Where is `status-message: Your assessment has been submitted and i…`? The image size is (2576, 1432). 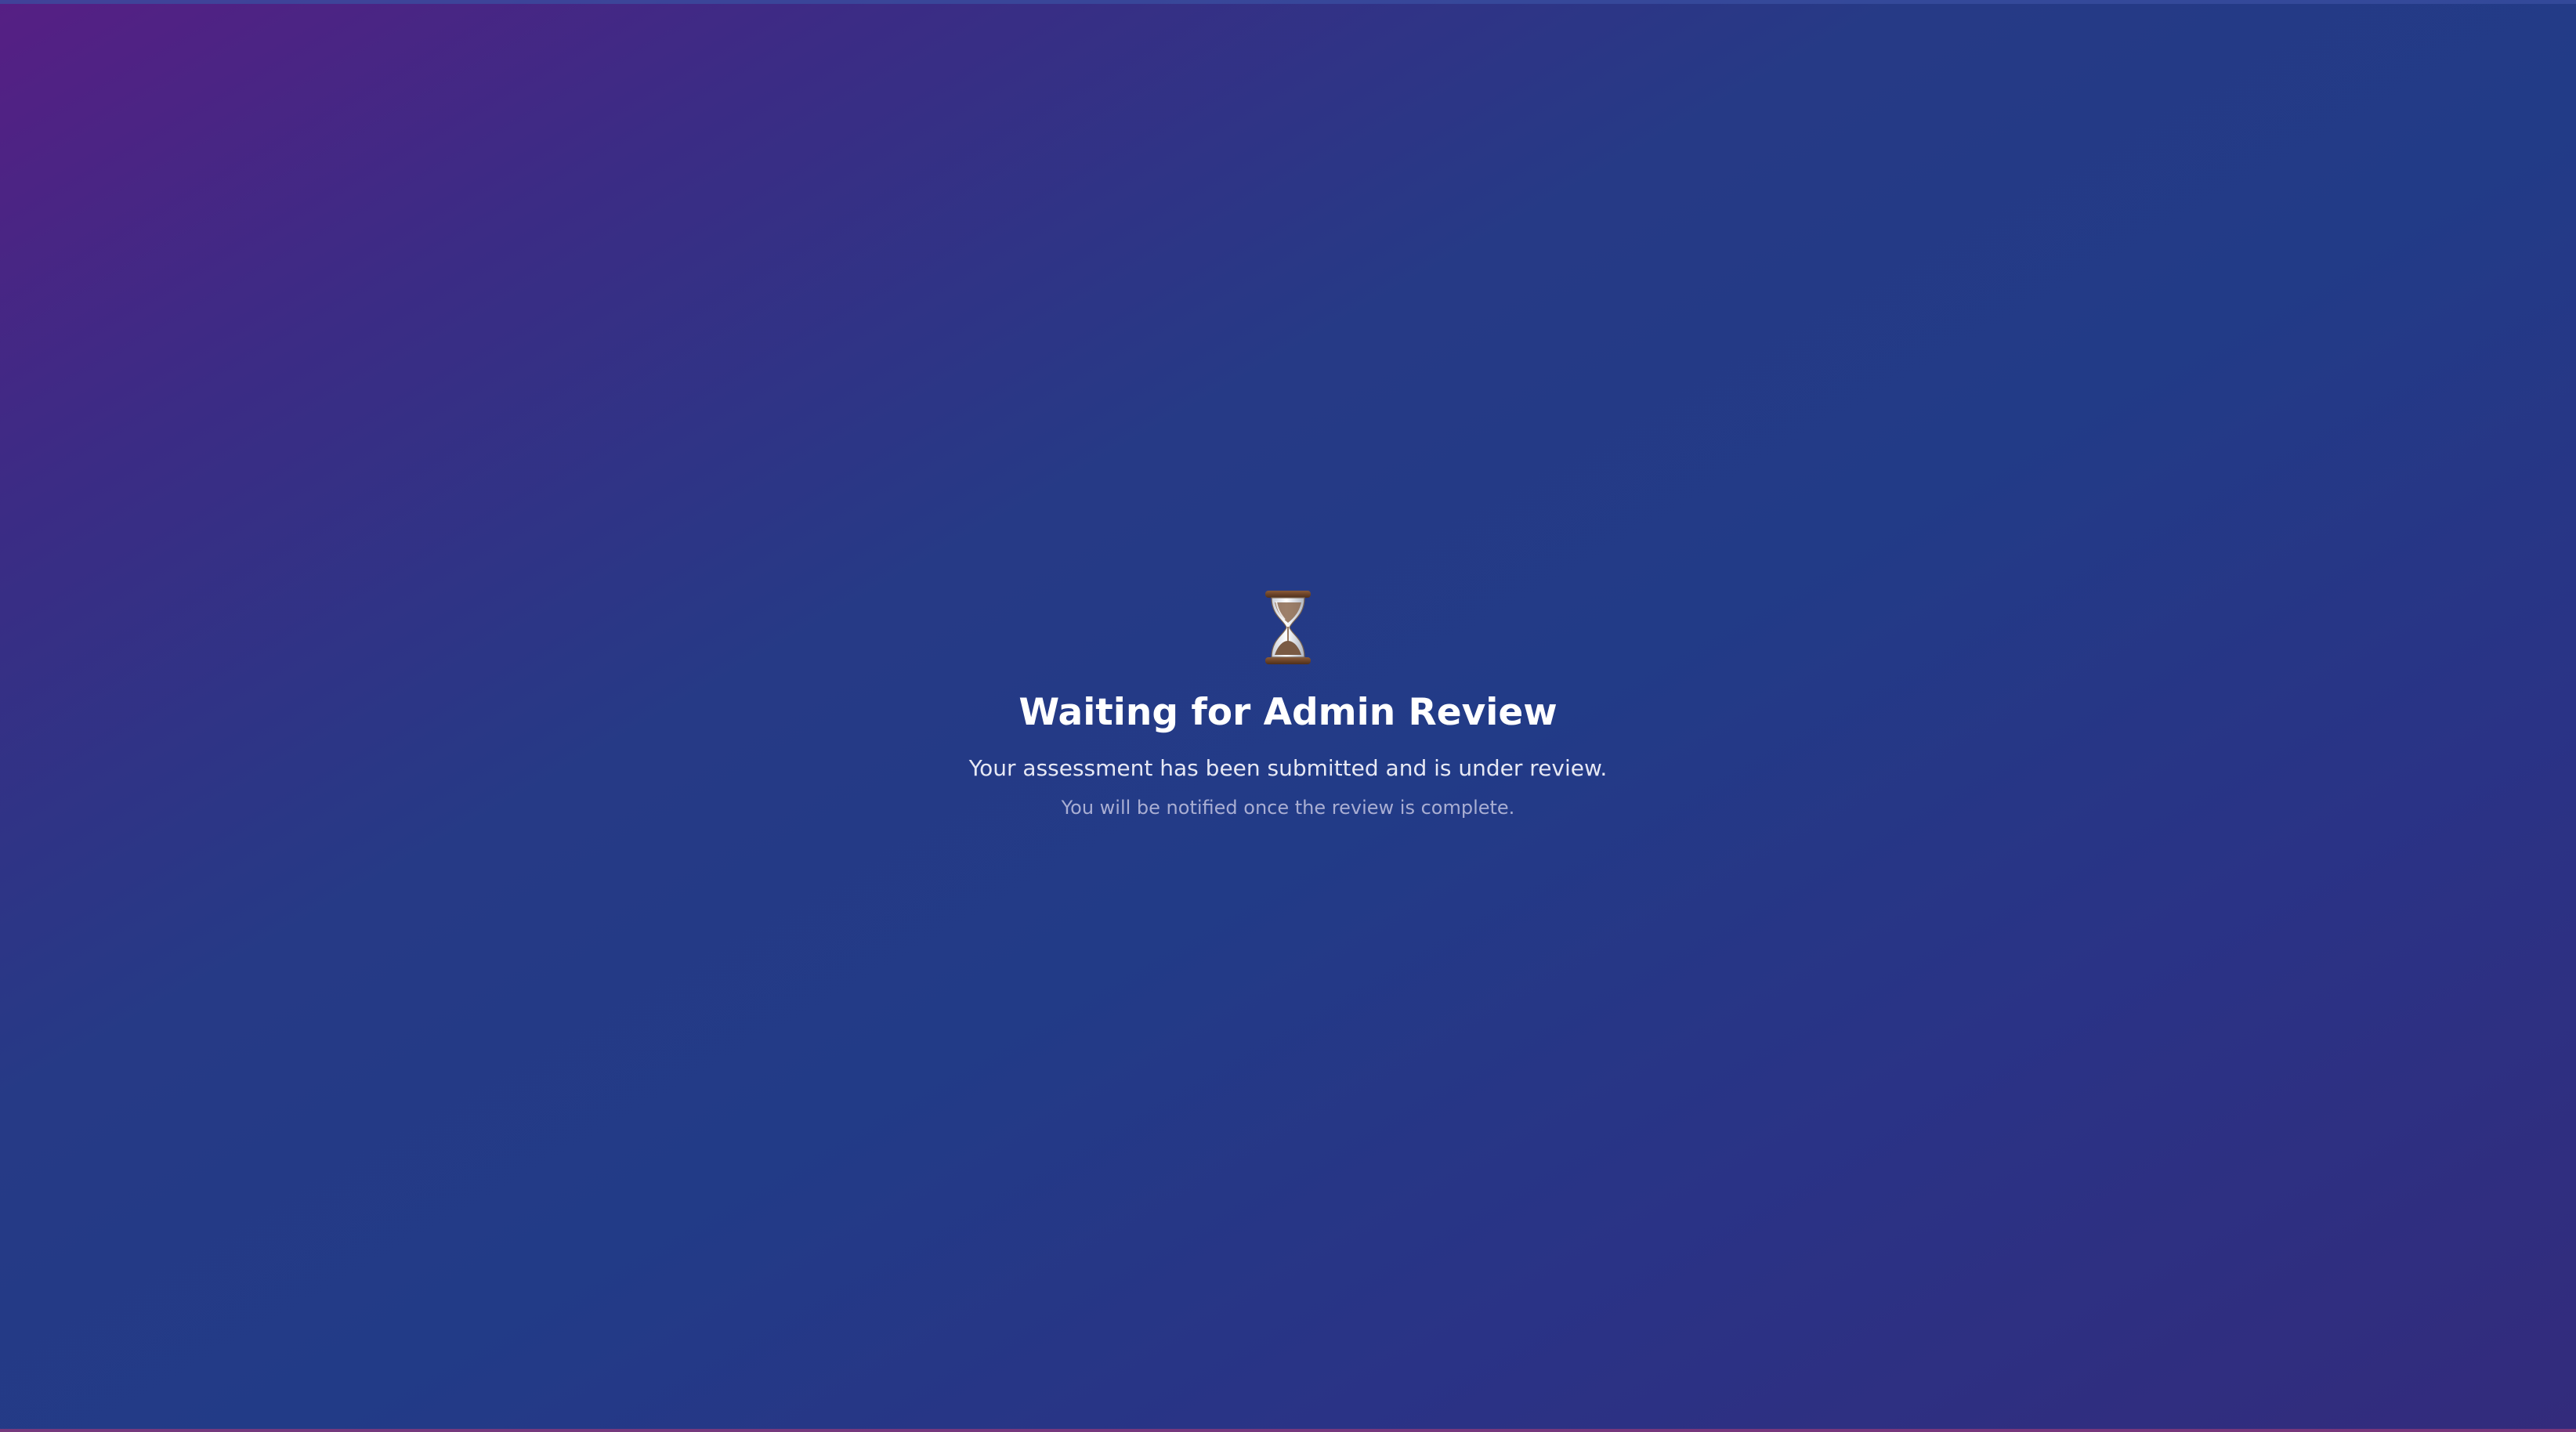 status-message: Your assessment has been submitted and i… is located at coordinates (1288, 768).